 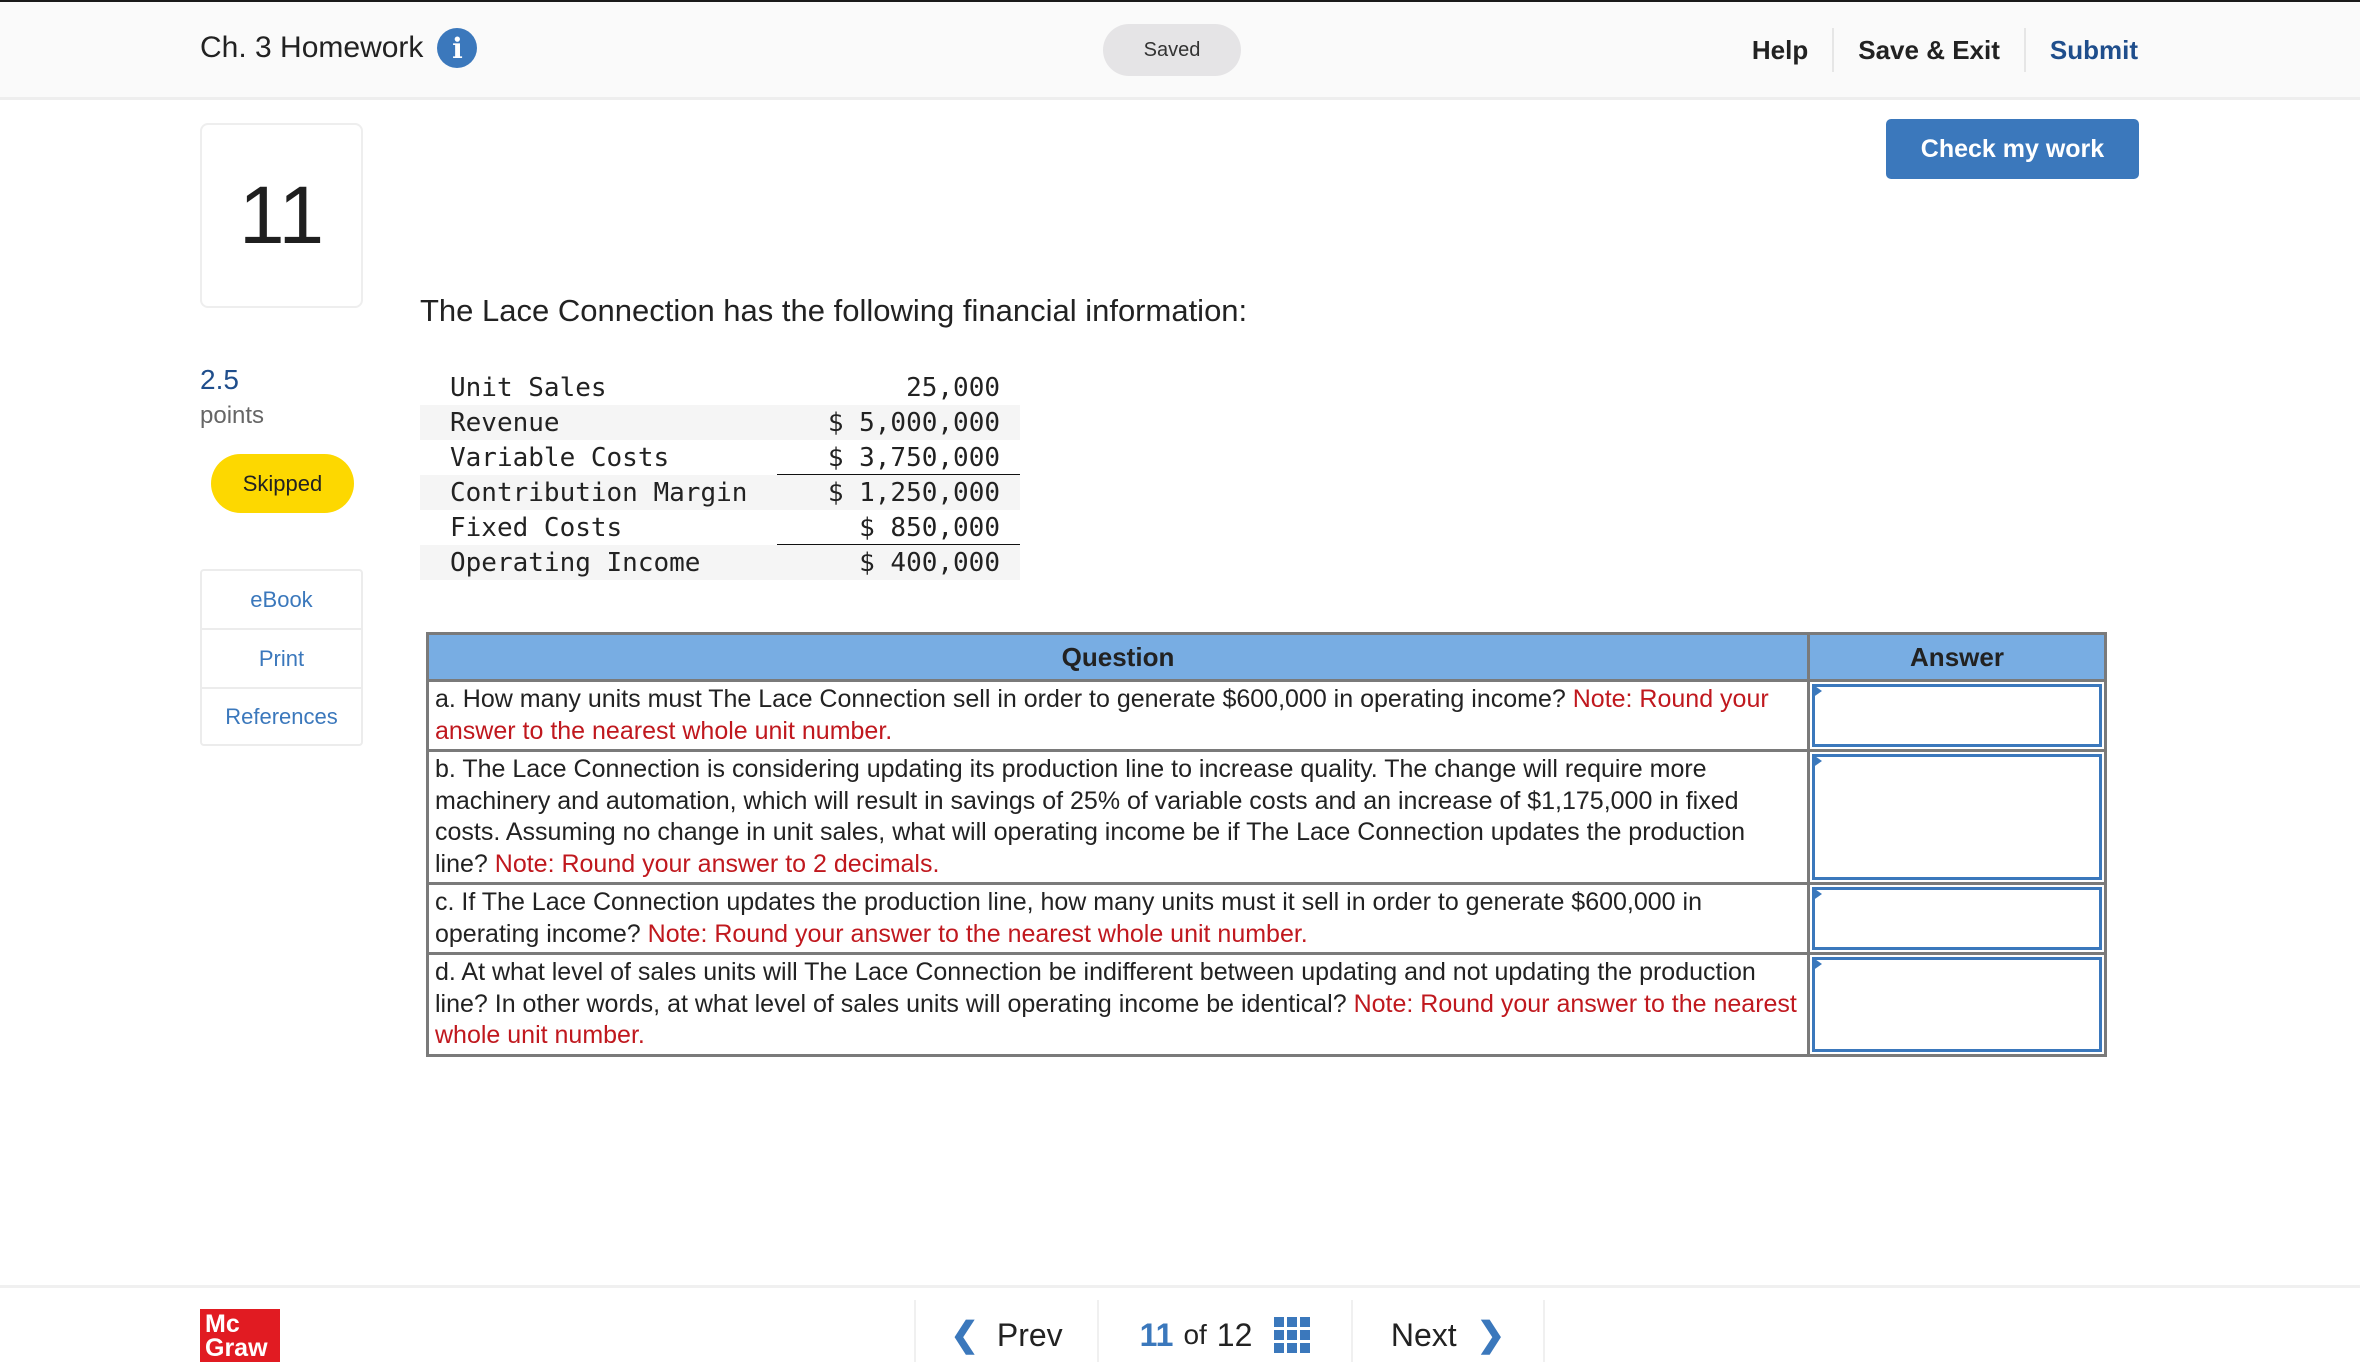 What do you see at coordinates (1491, 1335) in the screenshot?
I see `chevron-right-icon: ❯` at bounding box center [1491, 1335].